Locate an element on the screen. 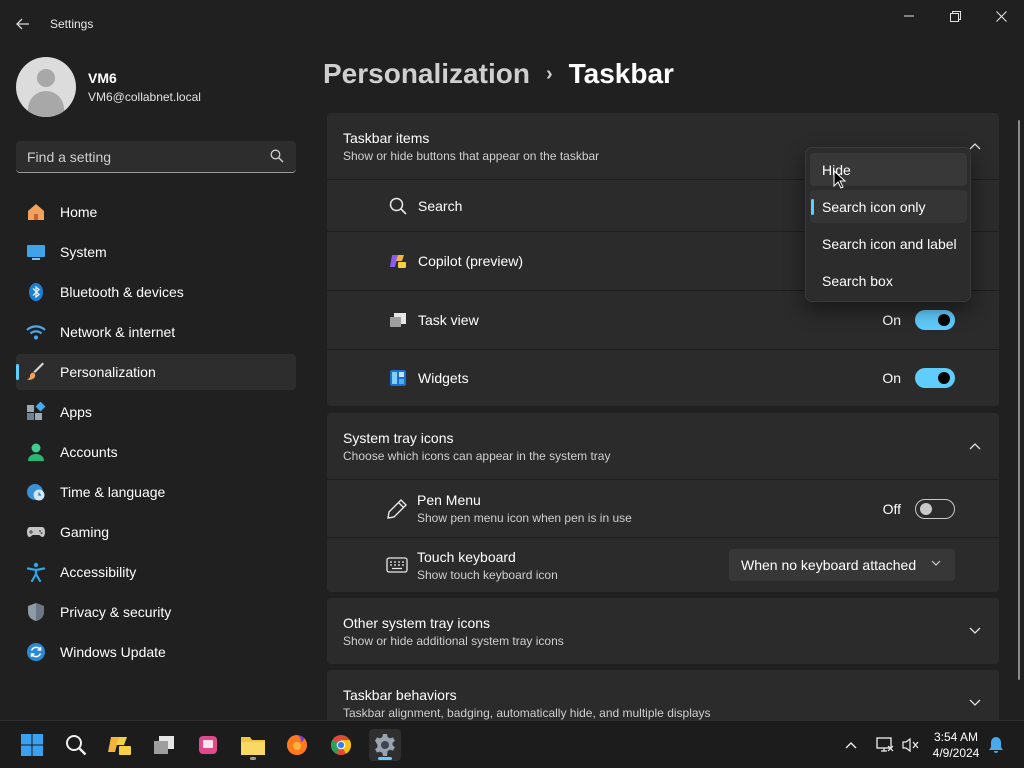 The image size is (1024, 768). sidebar-item-label: Personalization is located at coordinates (108, 372).